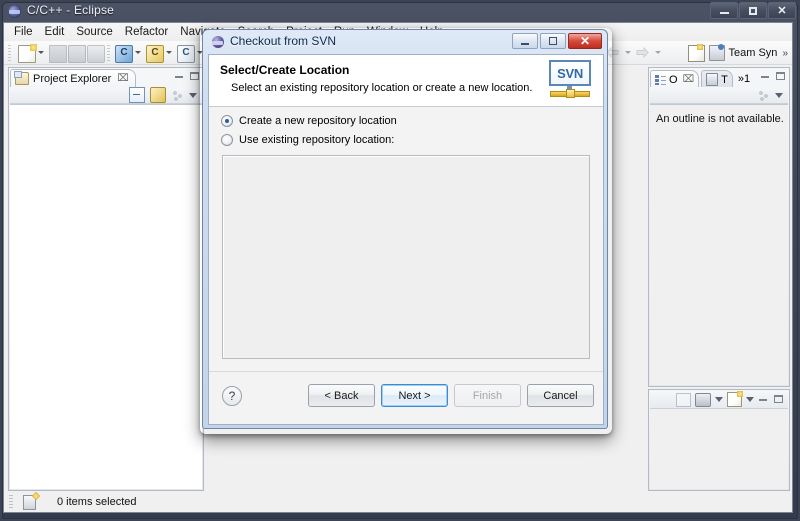 This screenshot has height=521, width=800. What do you see at coordinates (658, 52) in the screenshot?
I see `forward-dropdown-icon` at bounding box center [658, 52].